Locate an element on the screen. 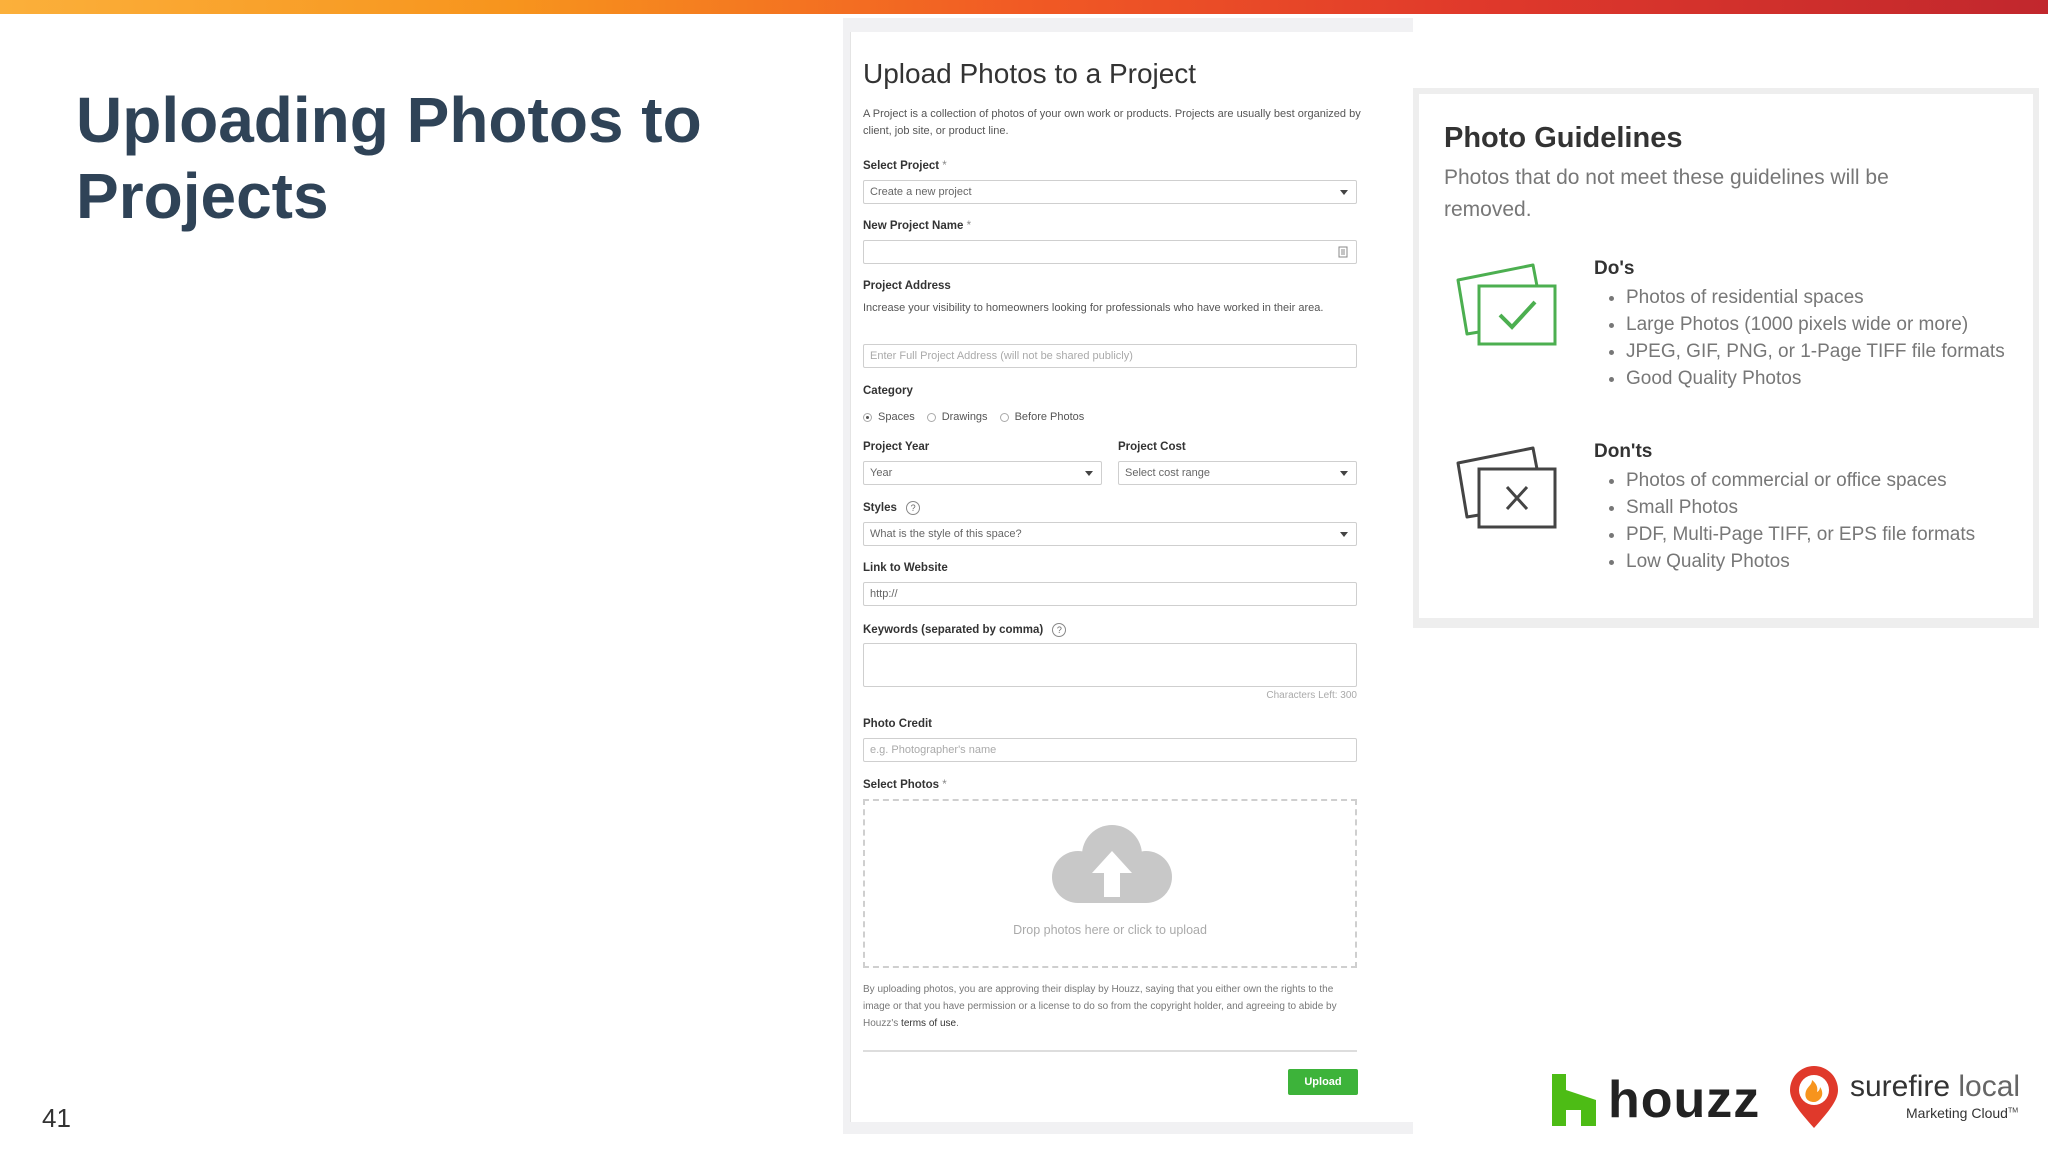 The height and width of the screenshot is (1152, 2048). surefire-wordmark: surefire local is located at coordinates (1935, 1086).